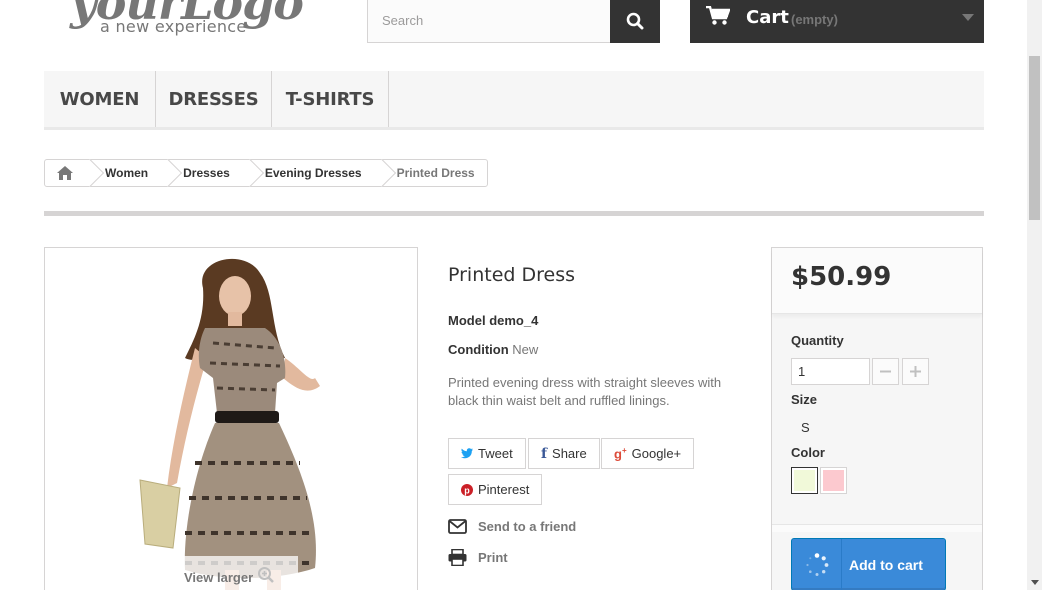 The image size is (1042, 590). What do you see at coordinates (495, 453) in the screenshot?
I see `tweet-label: Tweet` at bounding box center [495, 453].